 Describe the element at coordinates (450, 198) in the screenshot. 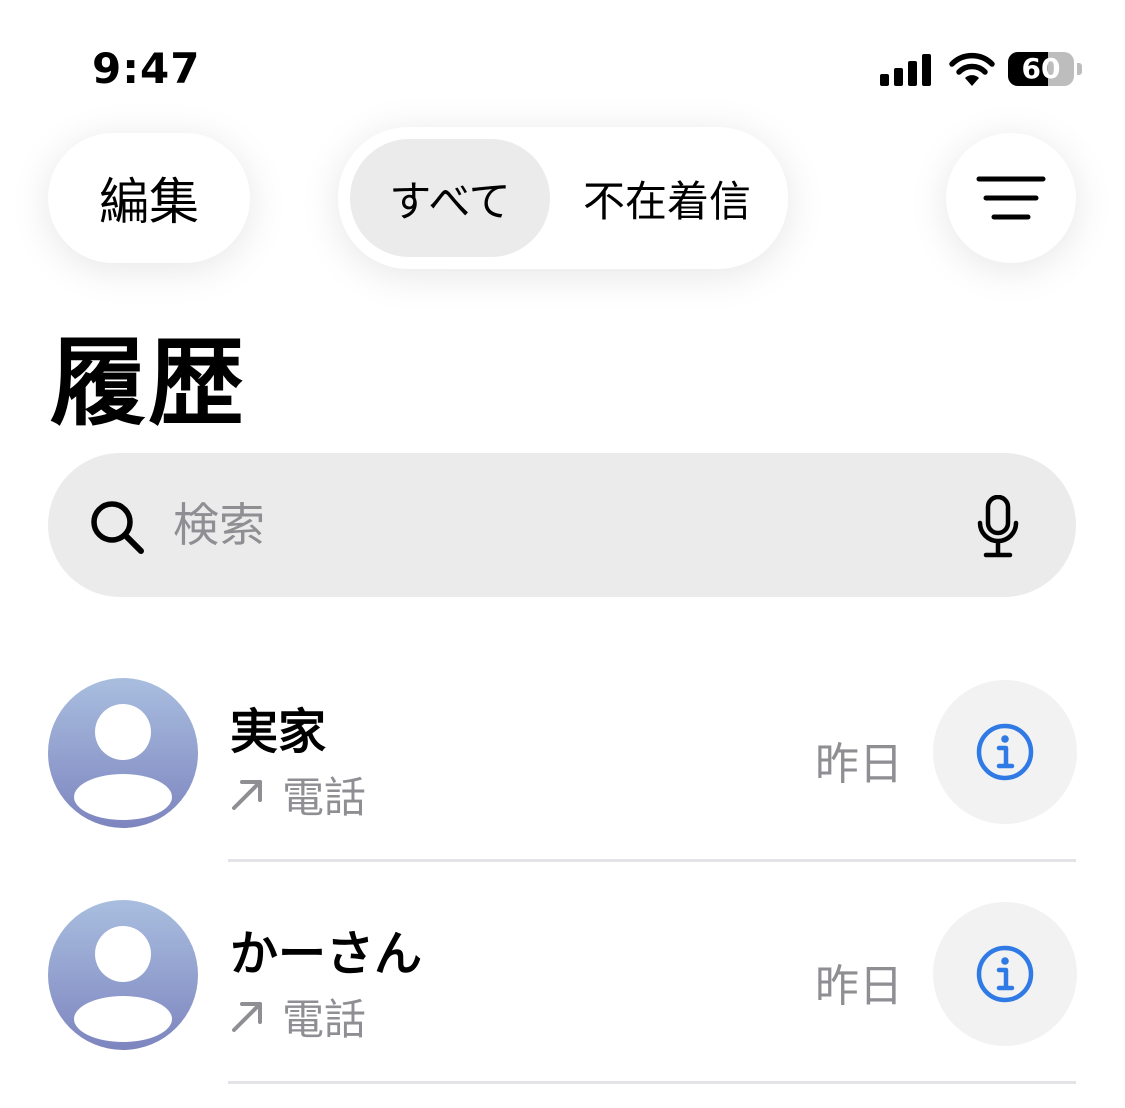

I see `segment-all: すべて` at that location.